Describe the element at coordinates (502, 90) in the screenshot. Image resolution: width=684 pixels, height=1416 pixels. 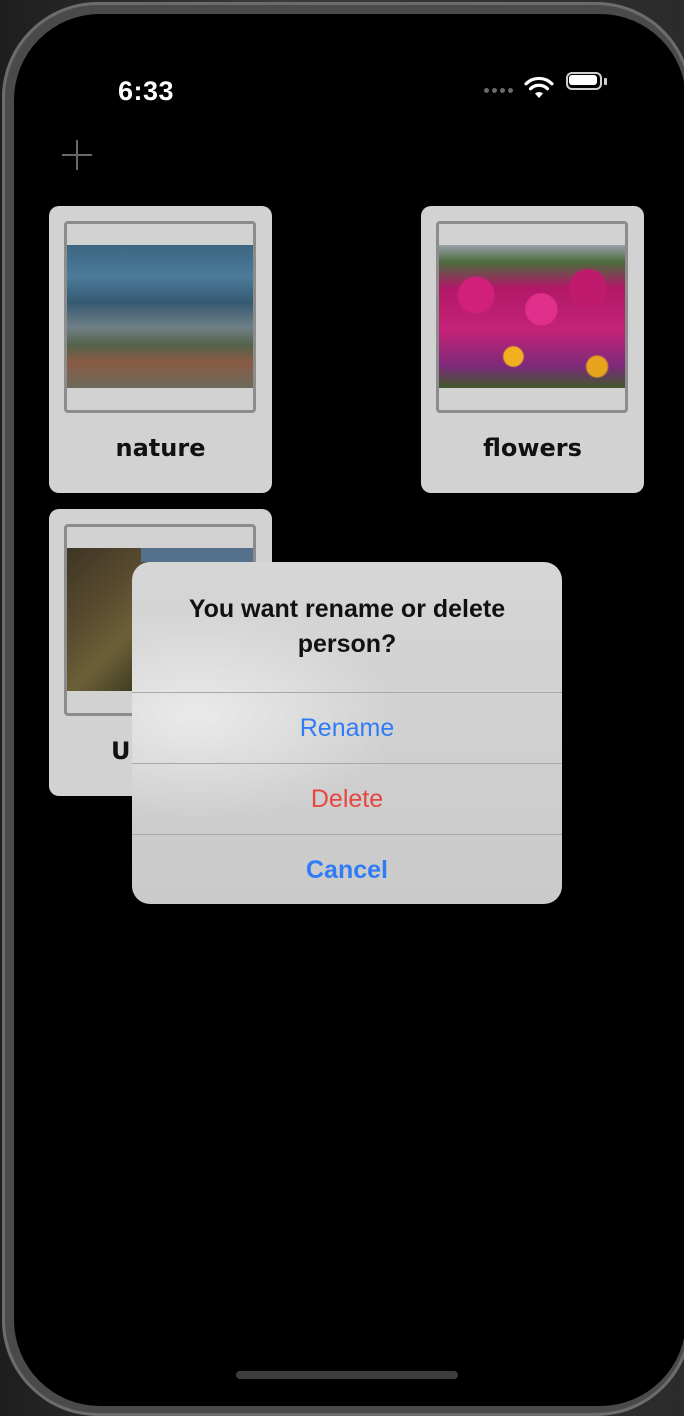
I see `signal-dots-icon` at that location.